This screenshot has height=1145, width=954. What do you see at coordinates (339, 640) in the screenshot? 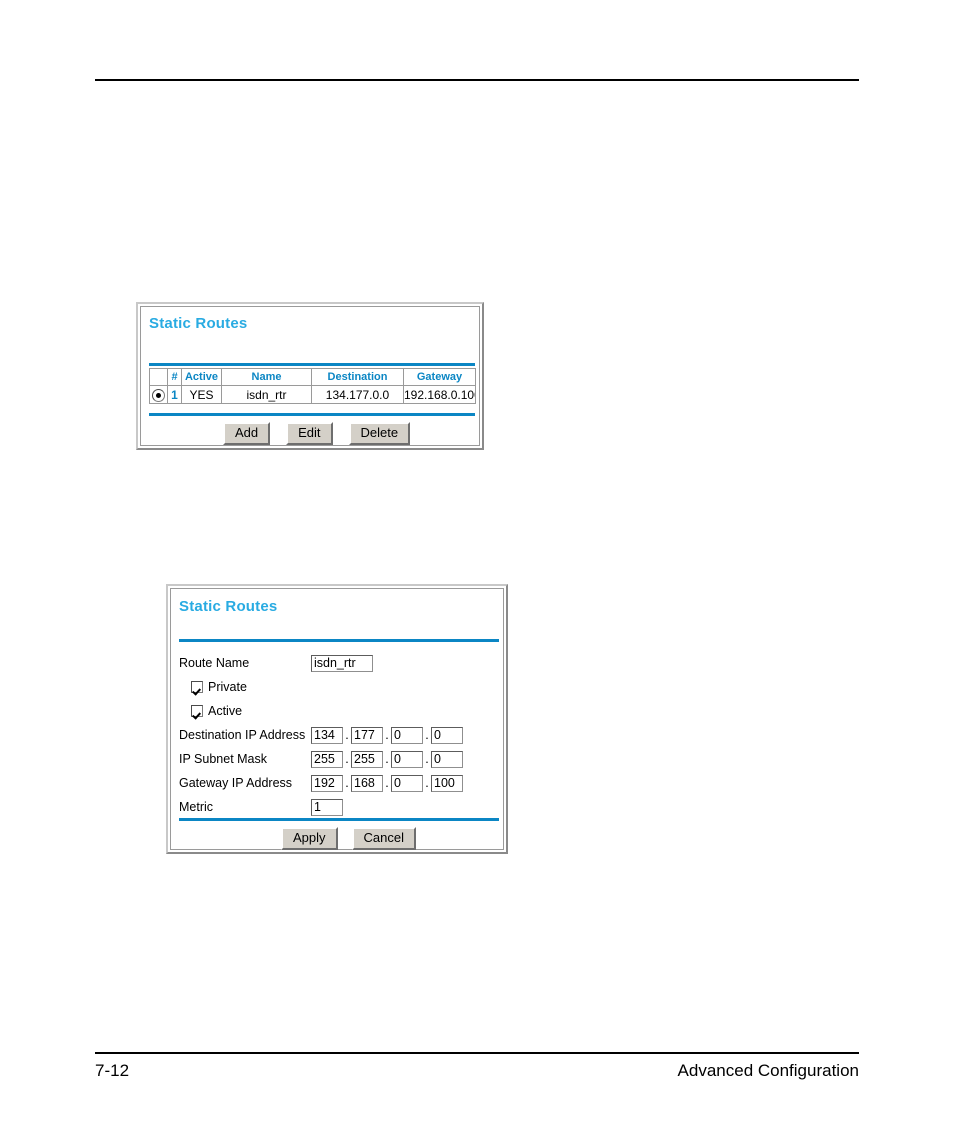
I see `edit-divider-top` at bounding box center [339, 640].